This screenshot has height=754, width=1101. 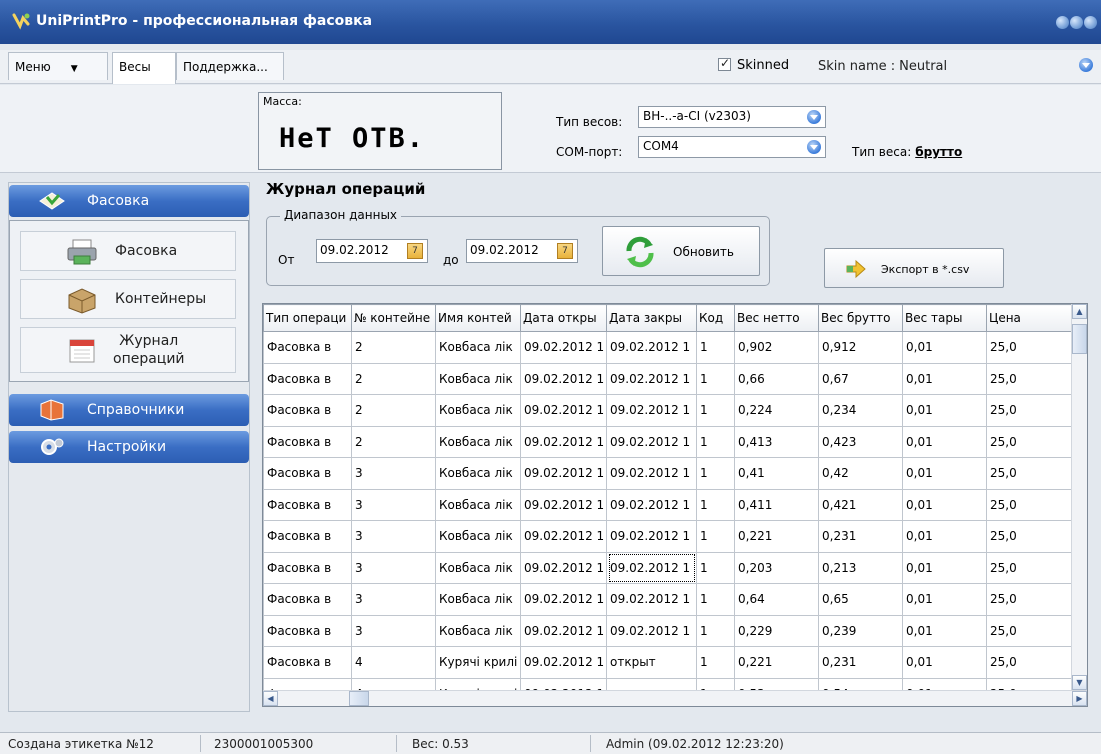 What do you see at coordinates (776, 504) in the screenshot?
I see `table-cell: 0,411` at bounding box center [776, 504].